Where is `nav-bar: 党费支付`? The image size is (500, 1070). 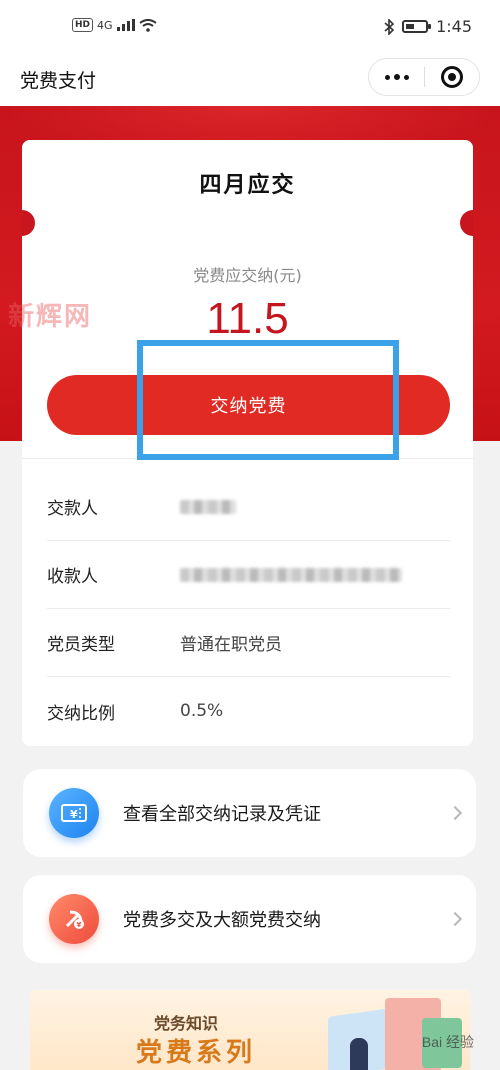
nav-bar: 党费支付 is located at coordinates (250, 79).